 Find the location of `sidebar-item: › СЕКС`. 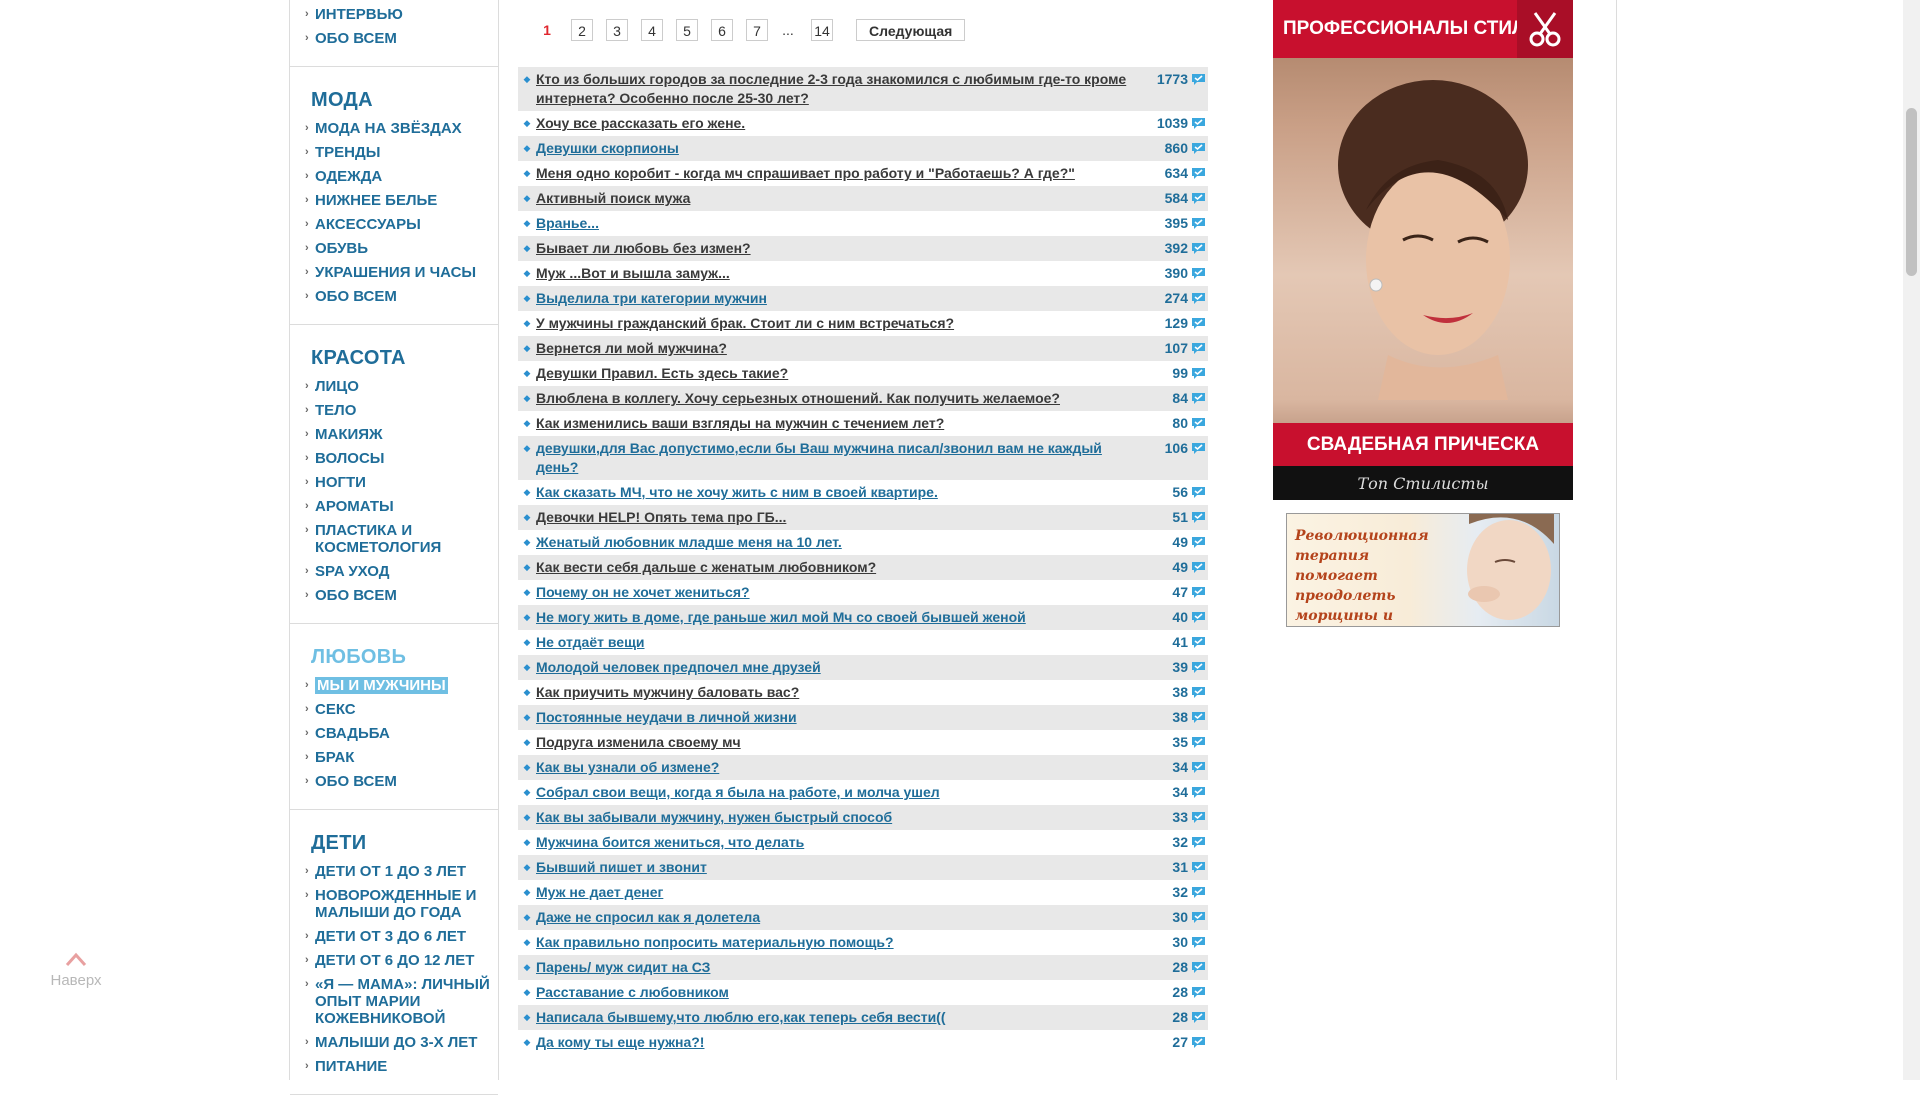

sidebar-item: › СЕКС is located at coordinates (394, 709).